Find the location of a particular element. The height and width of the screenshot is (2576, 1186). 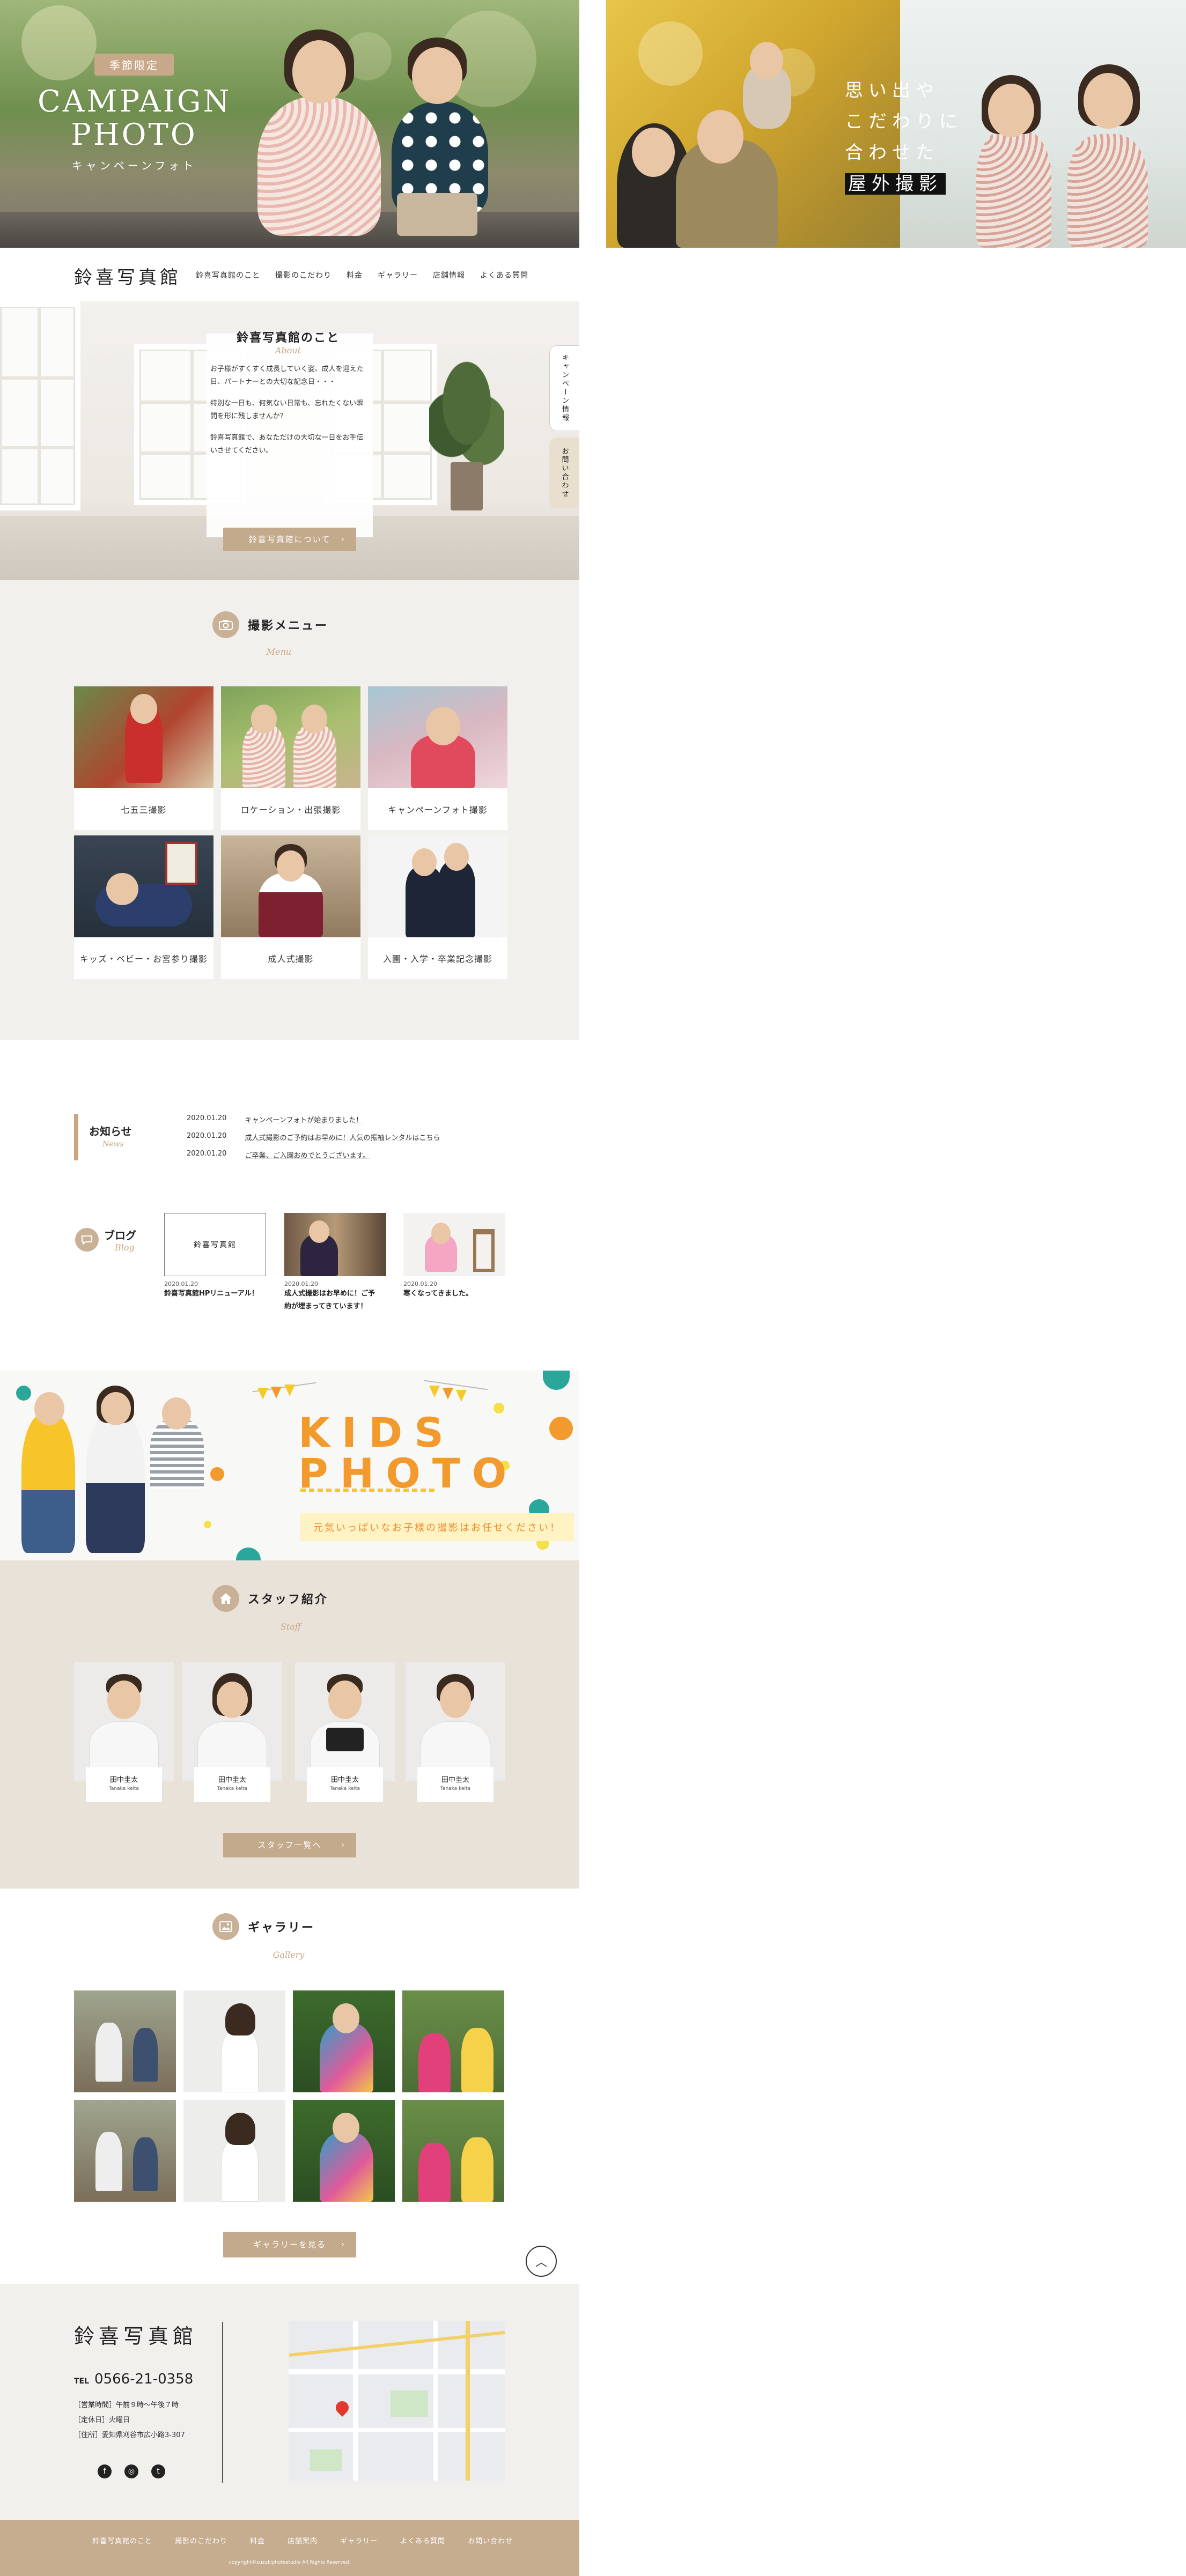

blog-item: 2020.01.20 成人式撮影はお早めに！ご予 約が埋まってきています！ is located at coordinates (335, 1263).